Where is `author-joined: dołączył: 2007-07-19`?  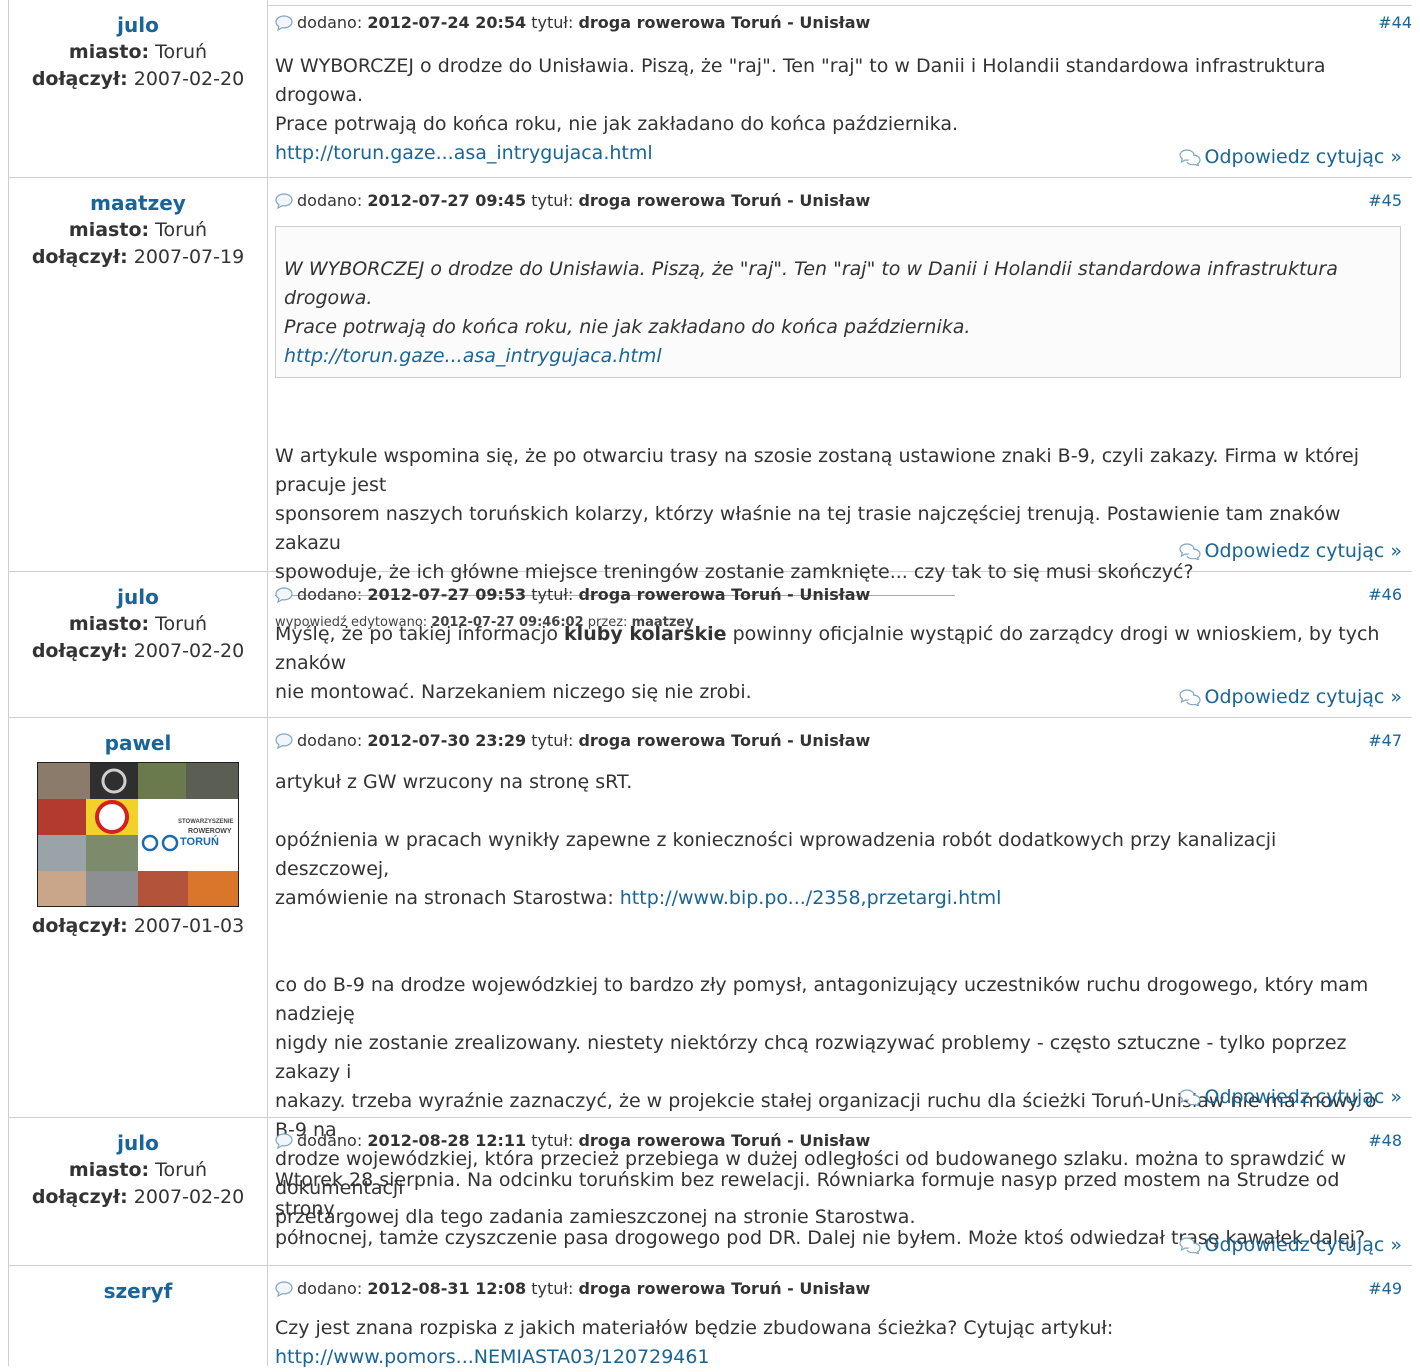 author-joined: dołączył: 2007-07-19 is located at coordinates (138, 257).